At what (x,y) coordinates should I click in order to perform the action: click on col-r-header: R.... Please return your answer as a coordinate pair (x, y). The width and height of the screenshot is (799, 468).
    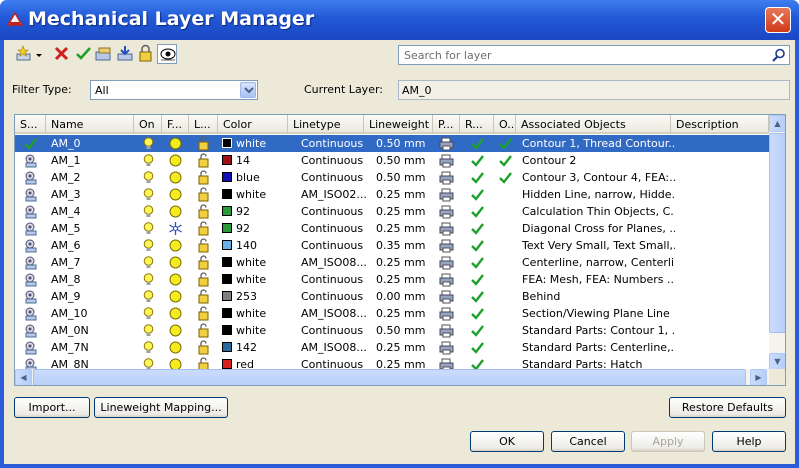
    Looking at the image, I should click on (477, 124).